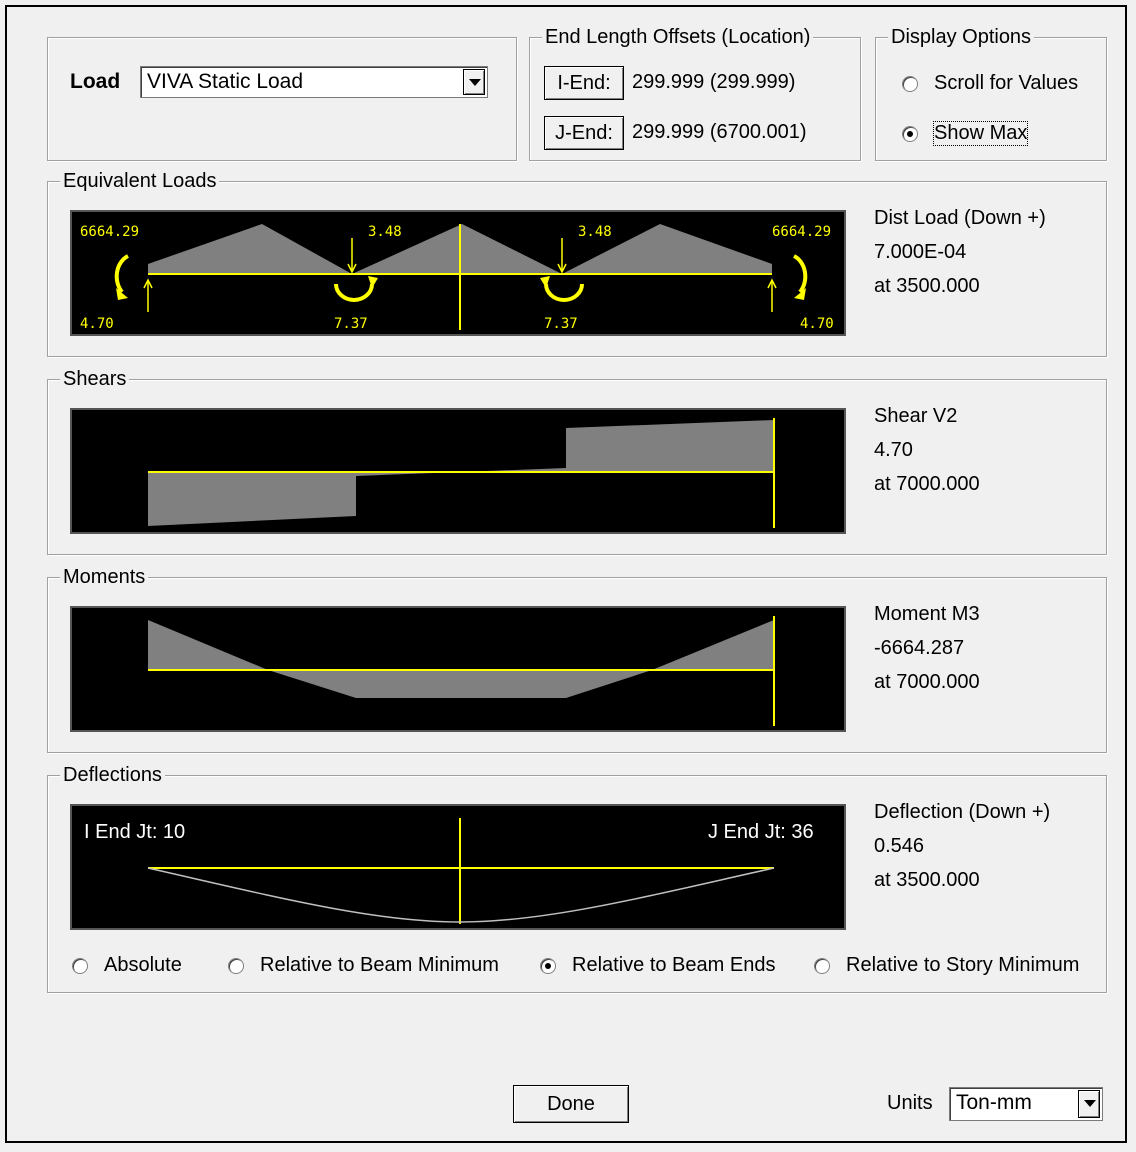  What do you see at coordinates (719, 132) in the screenshot?
I see `j-end-value: 299.999 (6700.001)` at bounding box center [719, 132].